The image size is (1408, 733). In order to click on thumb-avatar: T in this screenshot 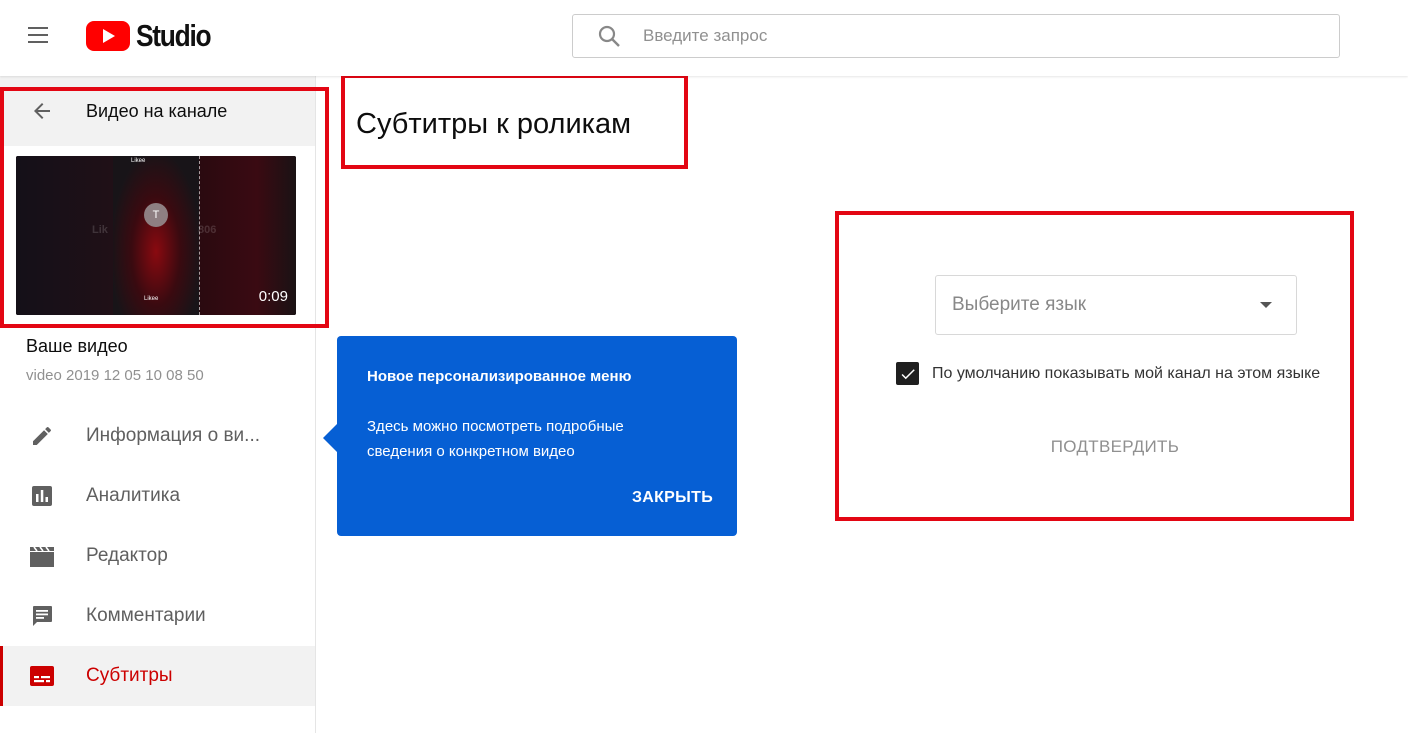, I will do `click(156, 215)`.